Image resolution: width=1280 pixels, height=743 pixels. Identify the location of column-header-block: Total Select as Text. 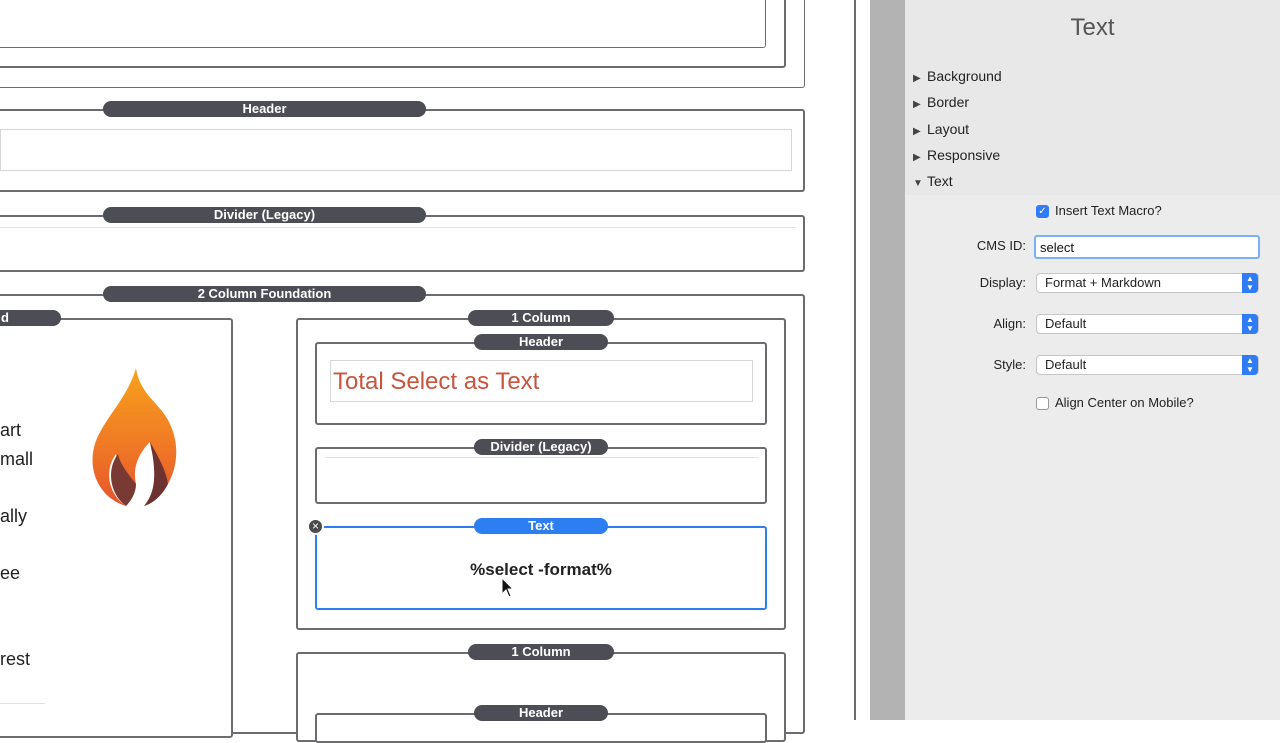
(541, 383).